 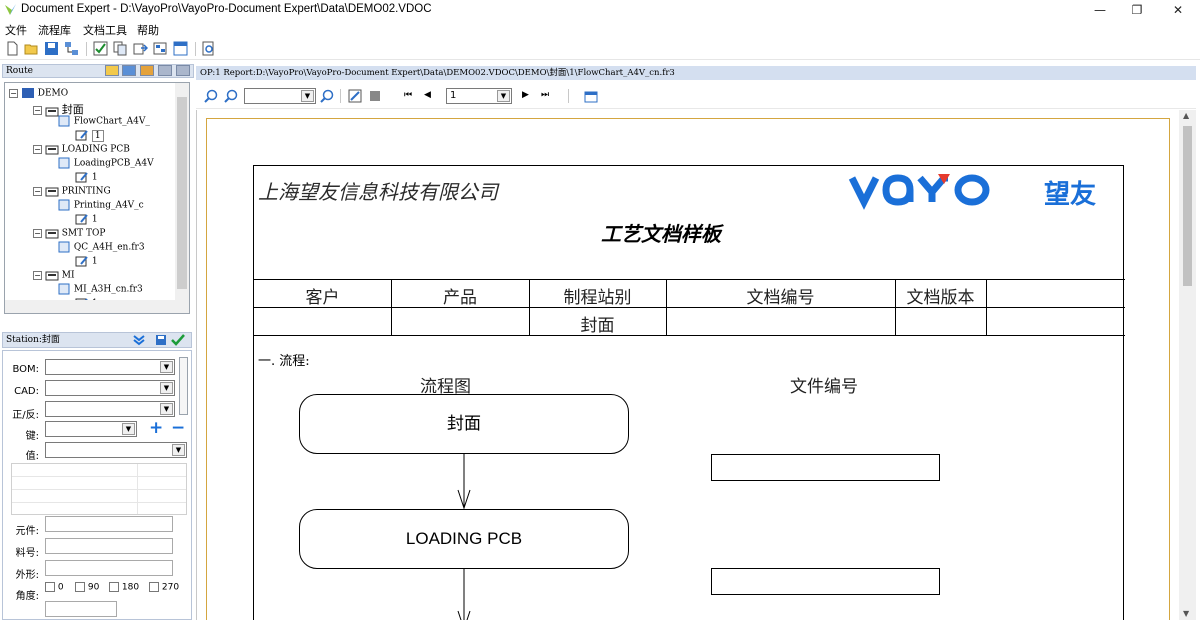 What do you see at coordinates (147, 70) in the screenshot?
I see `link-icon` at bounding box center [147, 70].